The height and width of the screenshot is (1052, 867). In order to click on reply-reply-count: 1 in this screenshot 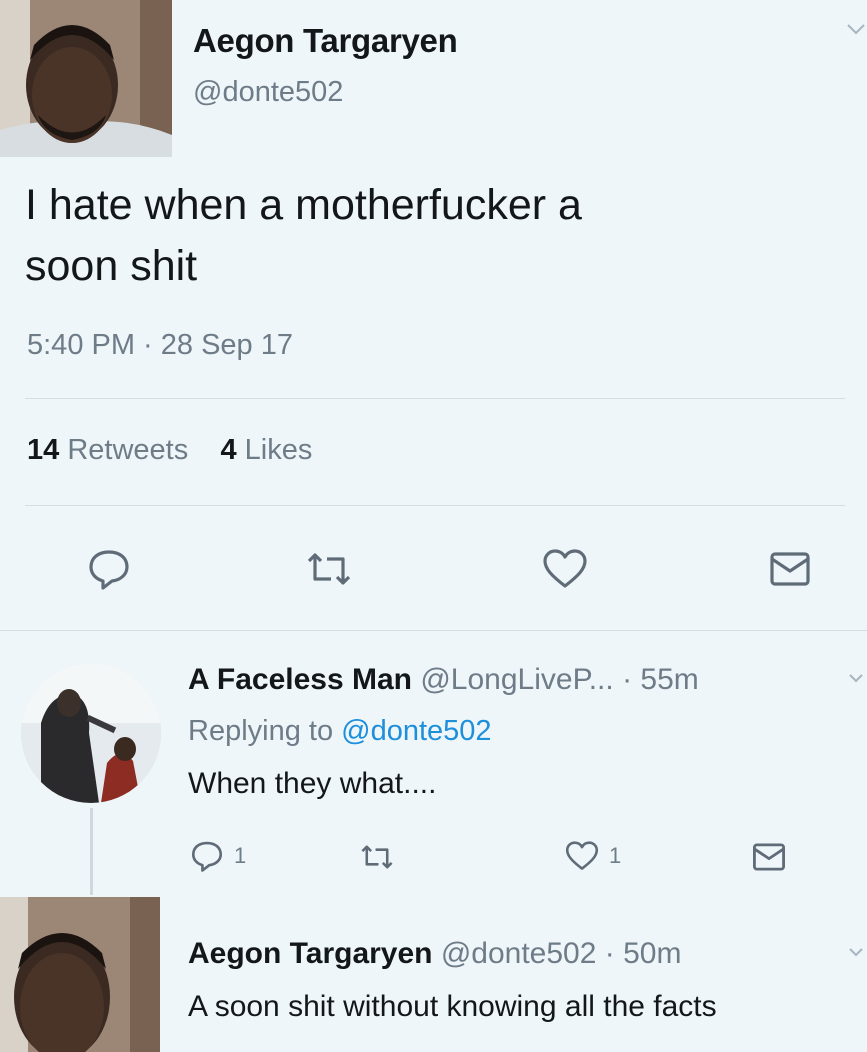, I will do `click(240, 855)`.